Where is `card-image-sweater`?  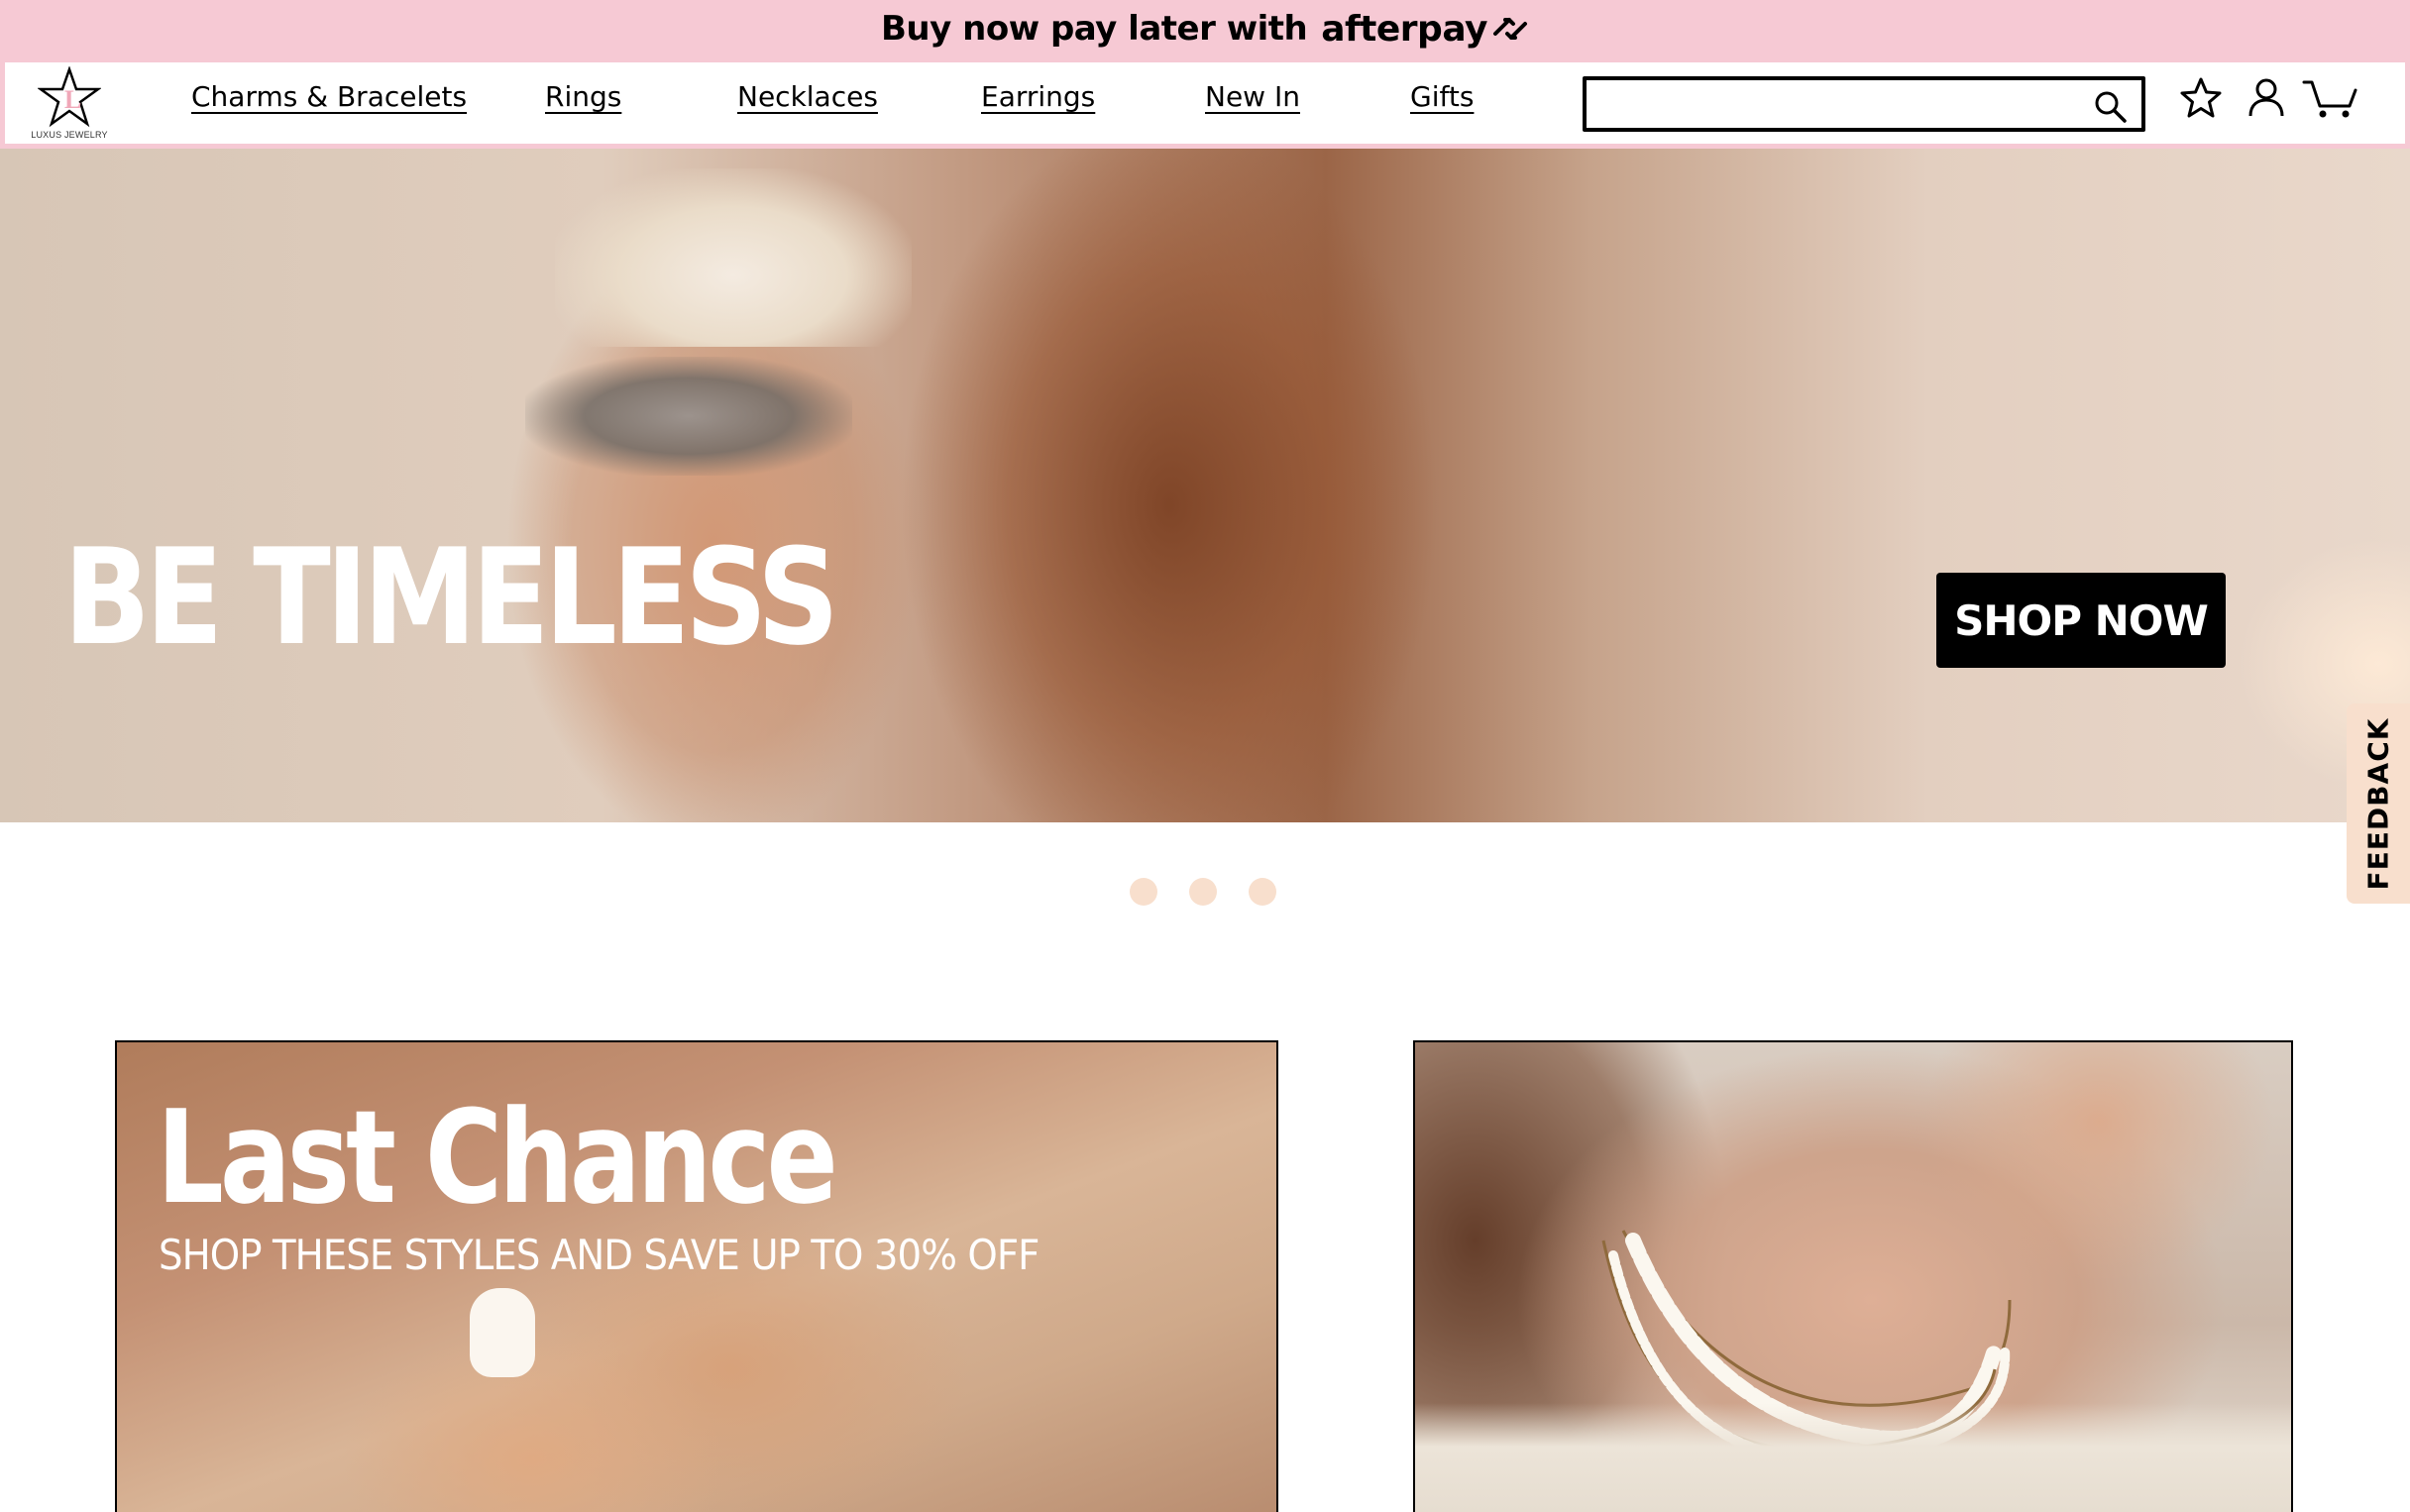
card-image-sweater is located at coordinates (1853, 1458).